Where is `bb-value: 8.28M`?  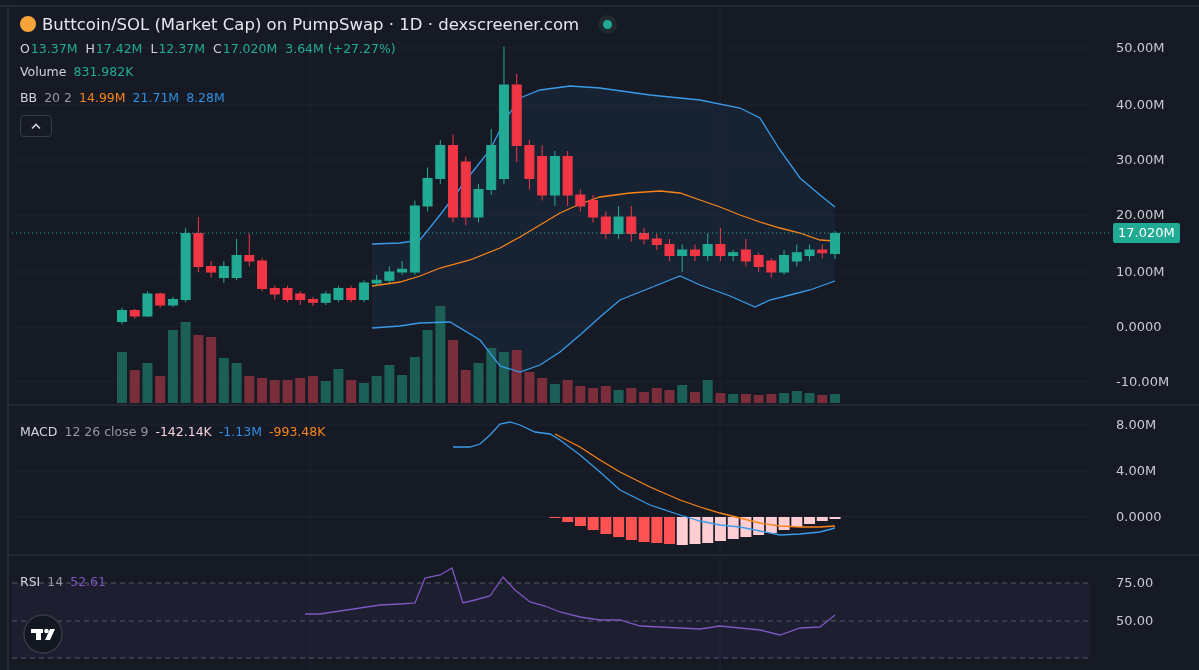
bb-value: 8.28M is located at coordinates (205, 97).